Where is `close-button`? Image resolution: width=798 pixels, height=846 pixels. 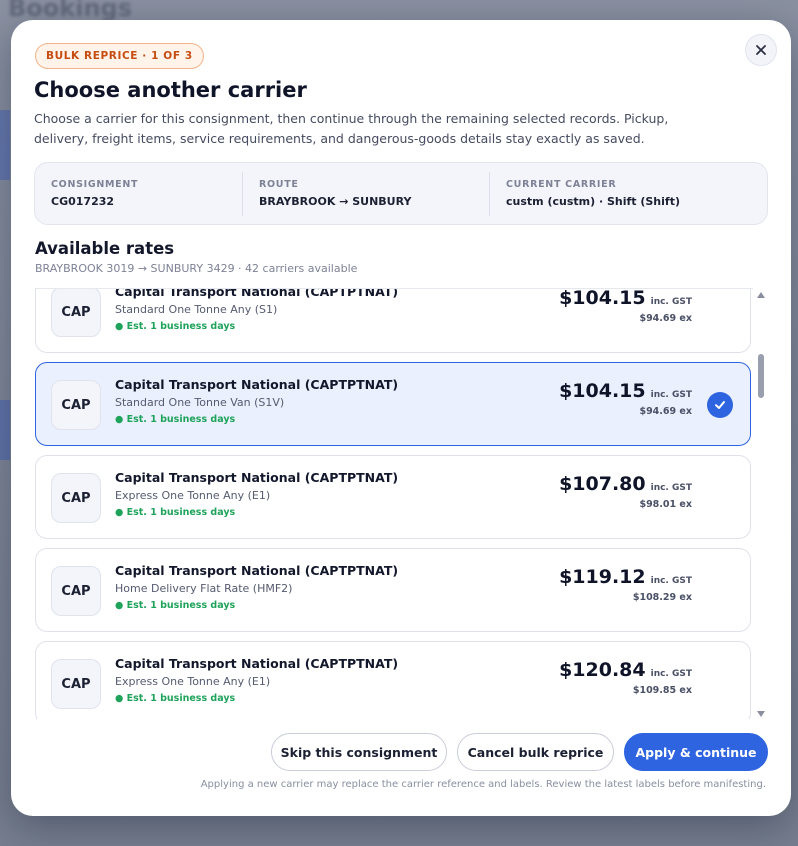
close-button is located at coordinates (761, 50).